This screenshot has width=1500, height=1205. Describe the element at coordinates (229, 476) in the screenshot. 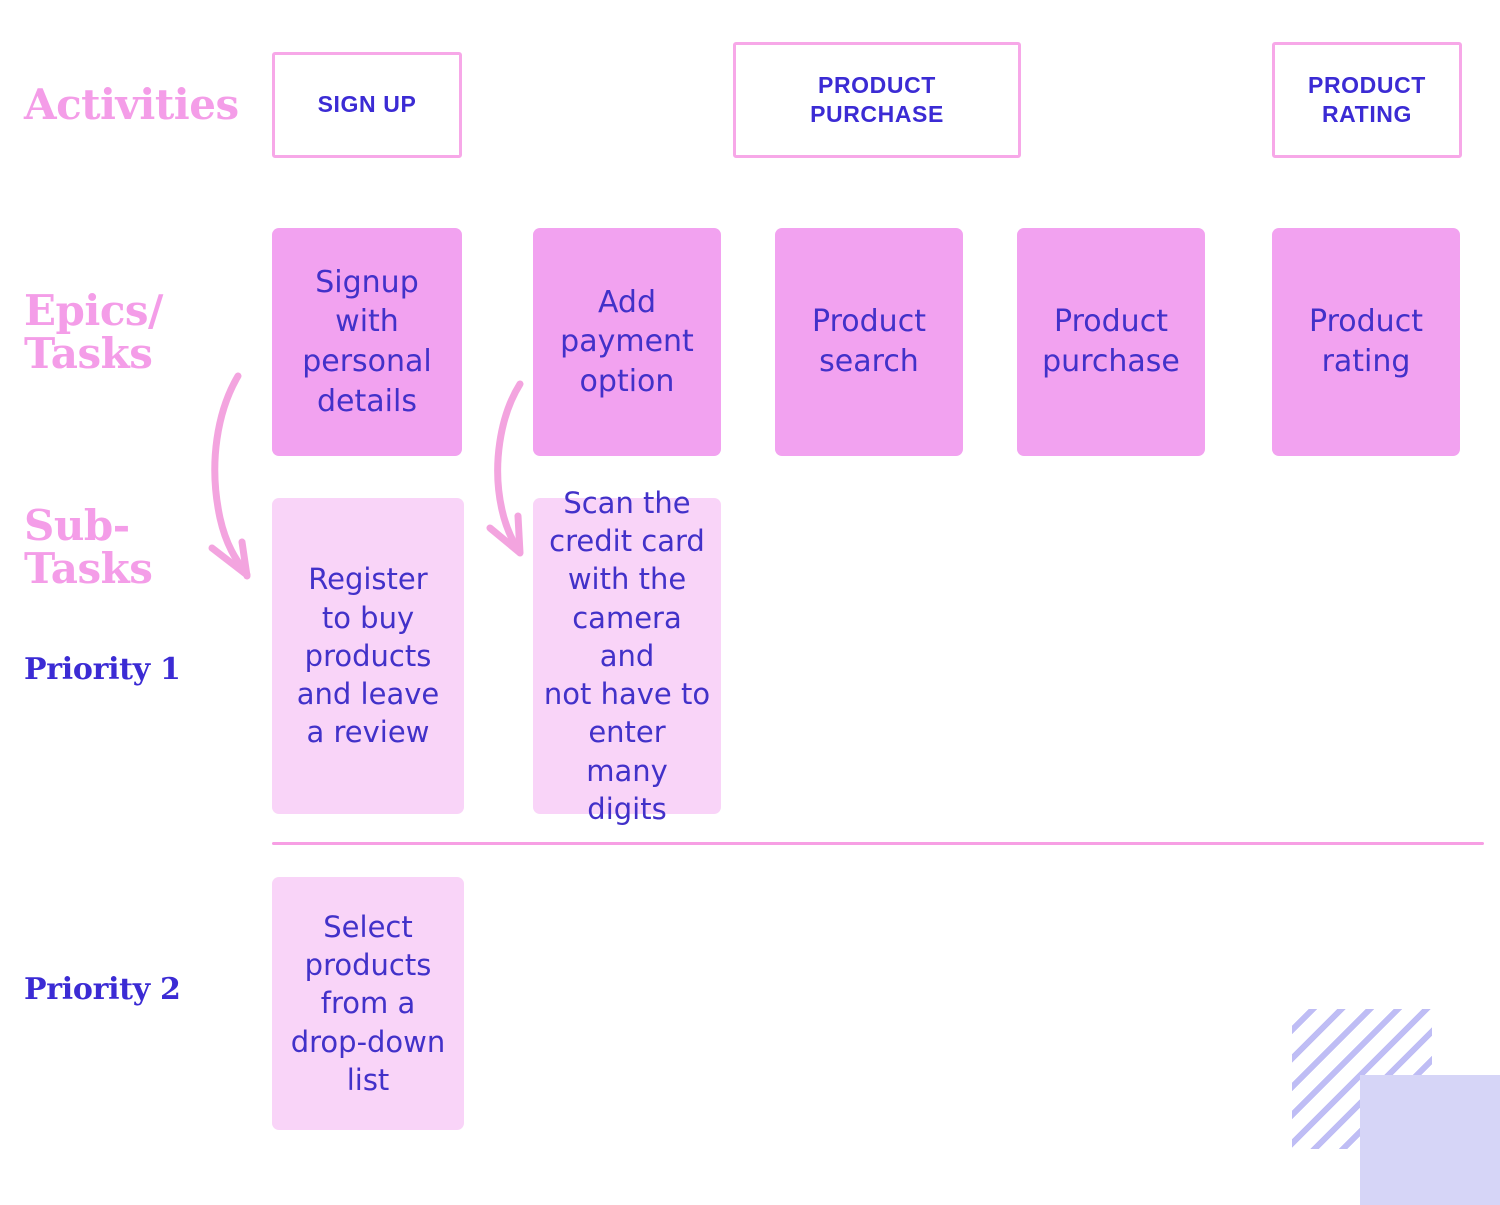

I see `curved-arrow-icon-signup-to-subtask` at that location.